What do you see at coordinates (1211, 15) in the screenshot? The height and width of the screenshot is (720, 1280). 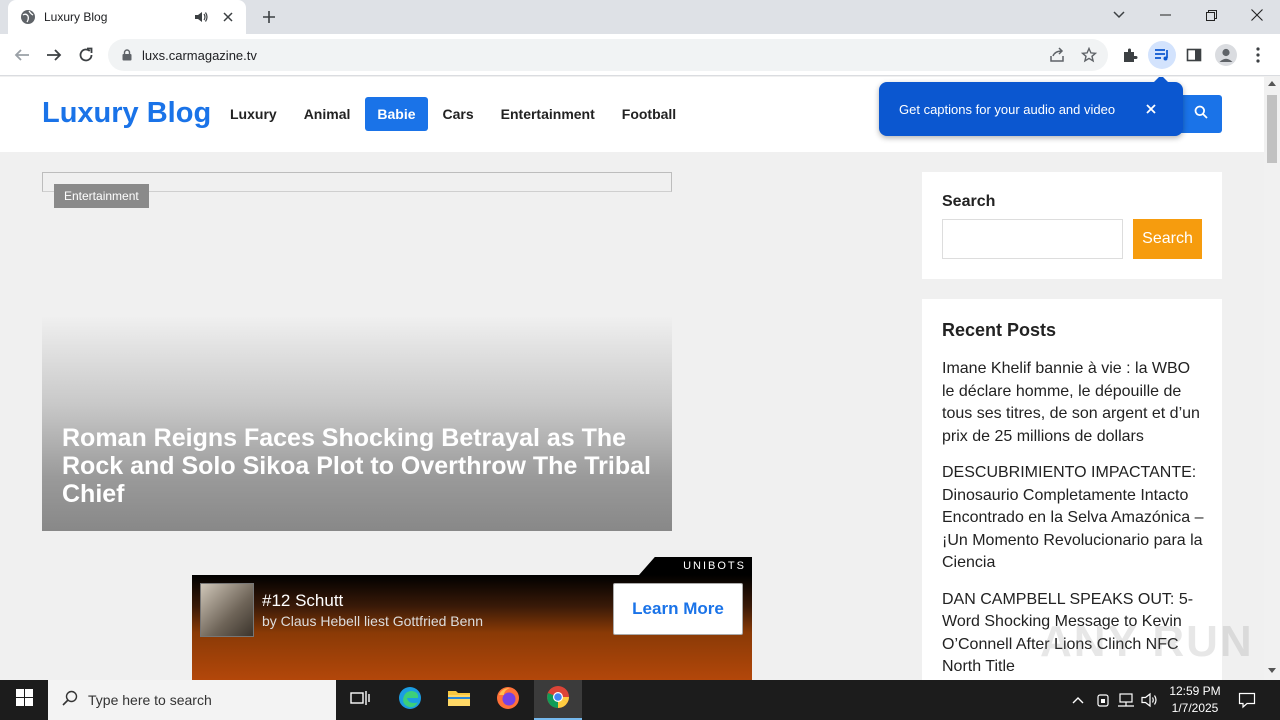 I see `restore-button` at bounding box center [1211, 15].